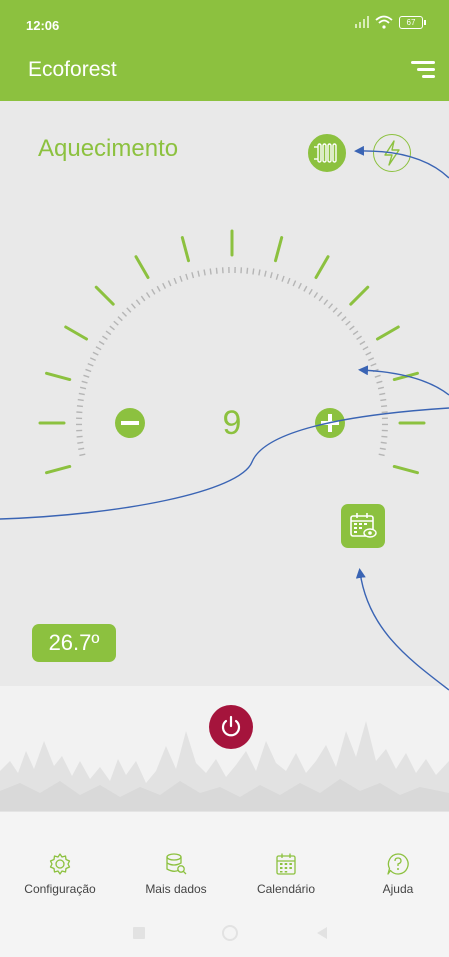  I want to click on gear-icon, so click(60, 864).